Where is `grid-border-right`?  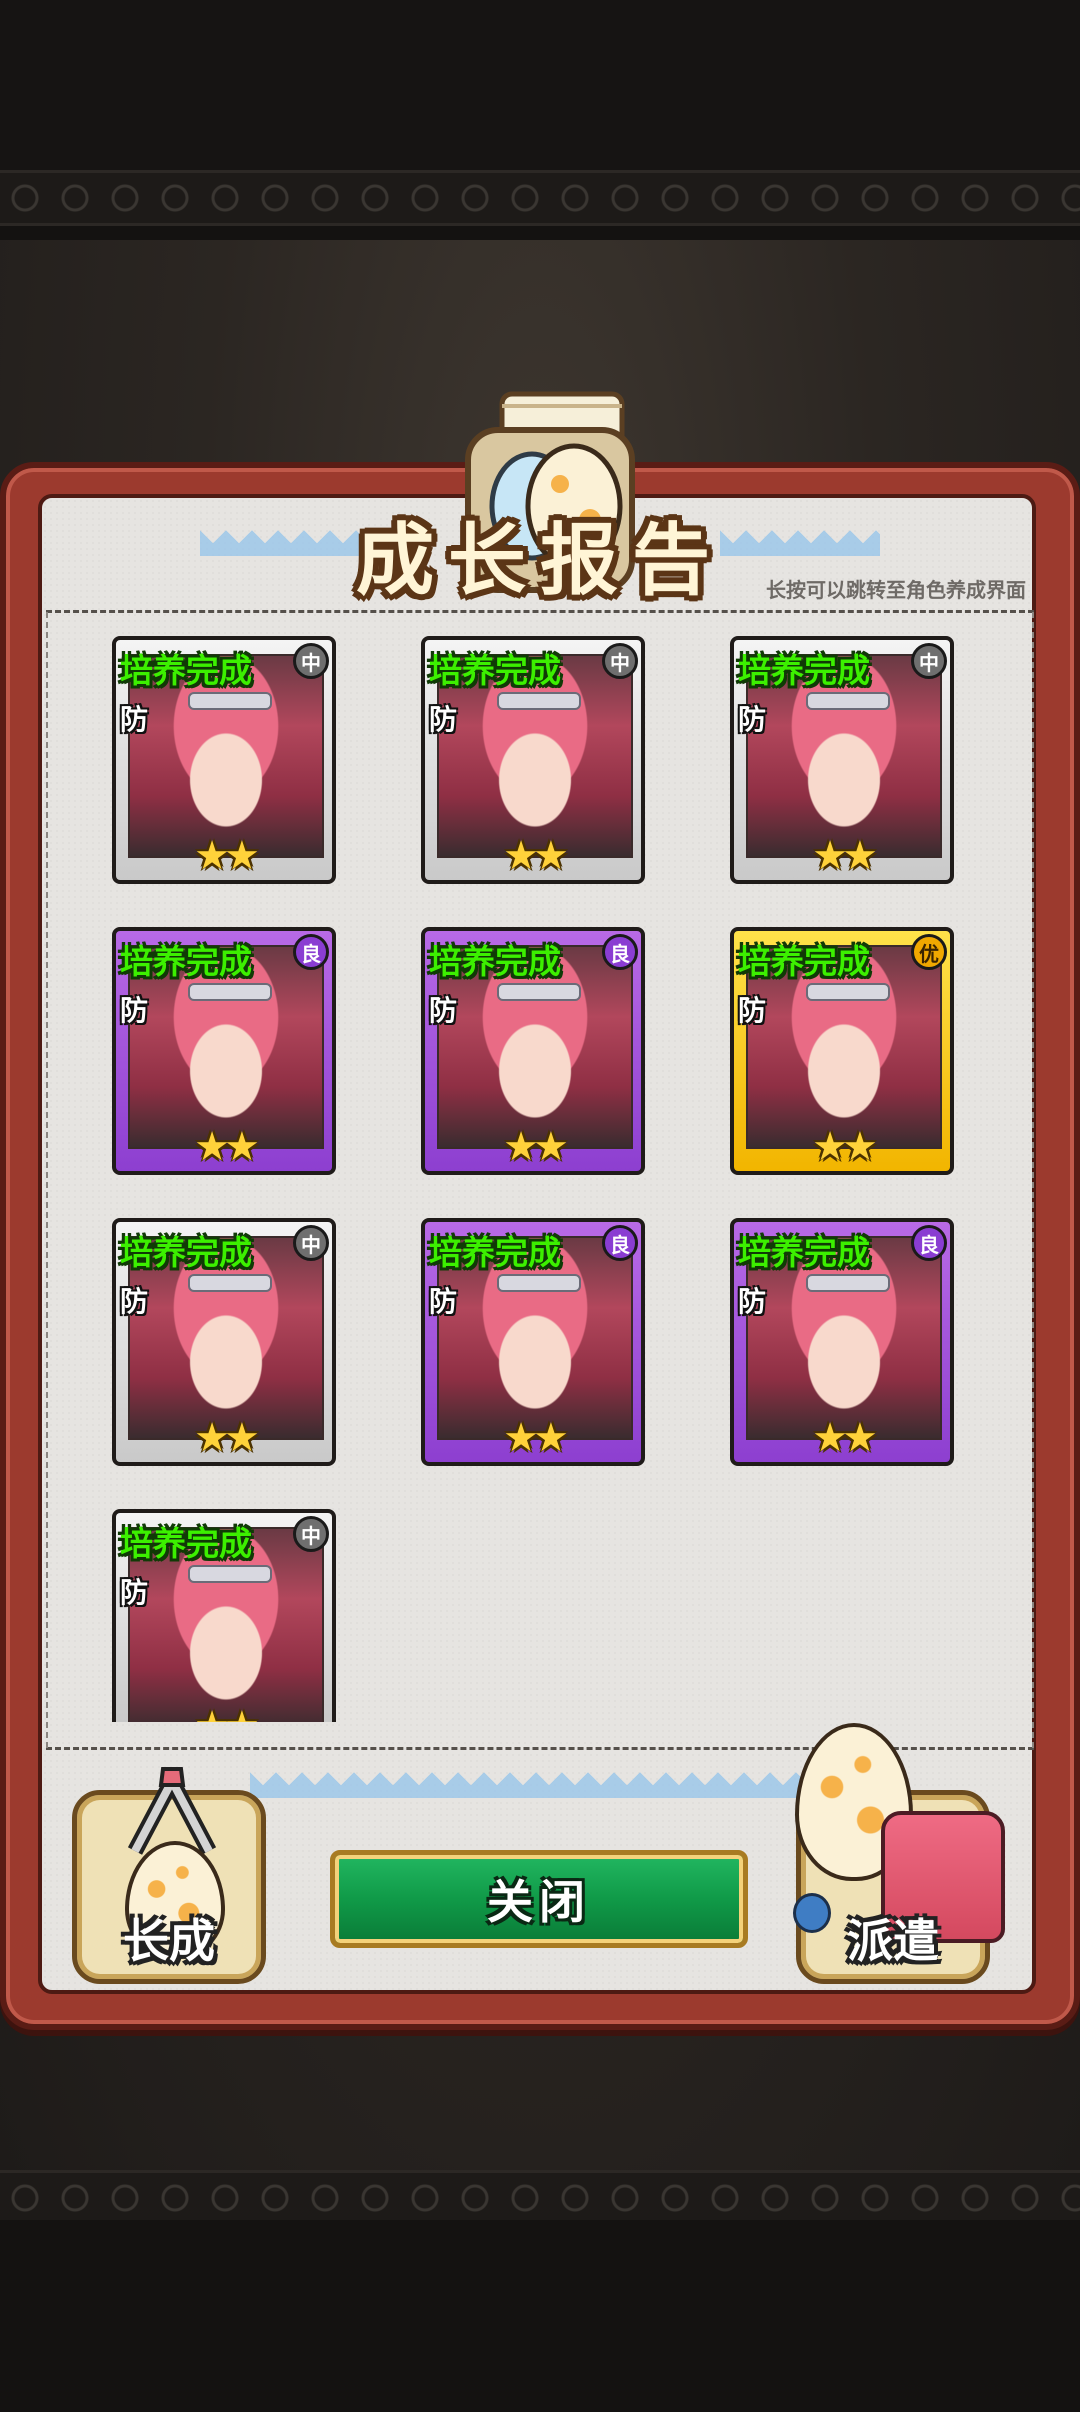
grid-border-right is located at coordinates (1033, 1180).